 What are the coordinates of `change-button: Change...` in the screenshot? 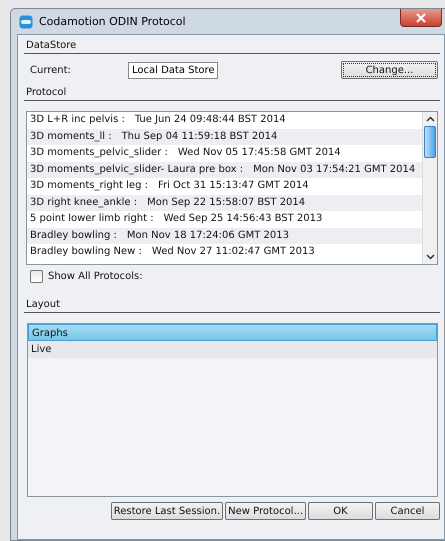 It's located at (389, 70).